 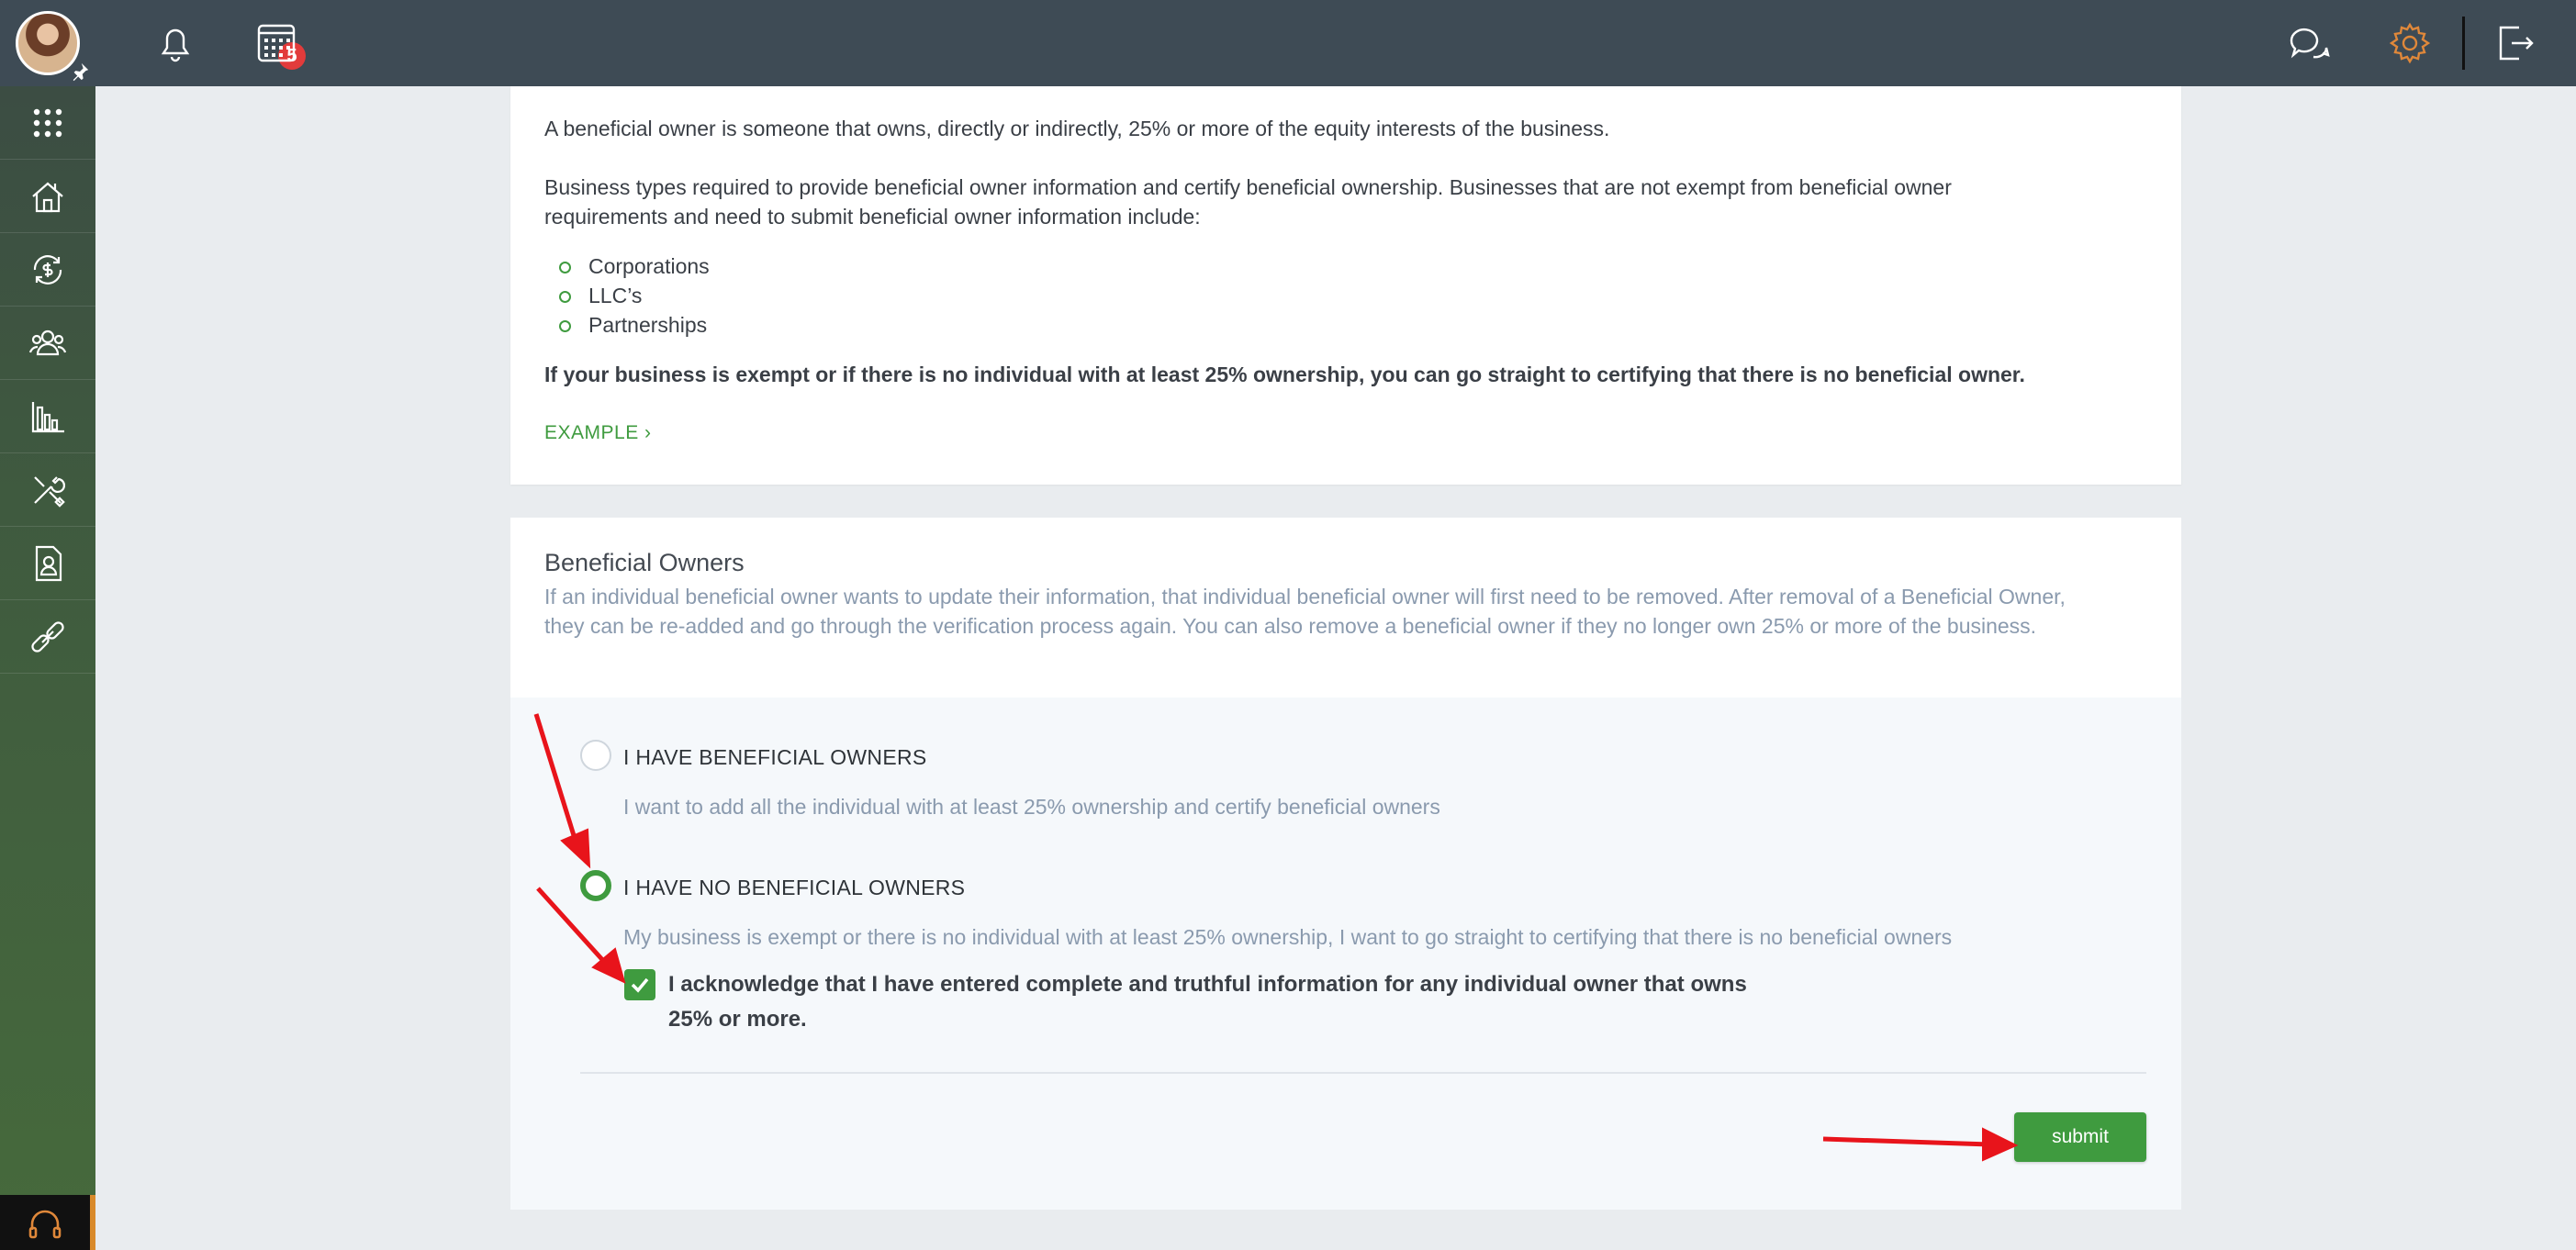 What do you see at coordinates (45, 1224) in the screenshot?
I see `headset-icon` at bounding box center [45, 1224].